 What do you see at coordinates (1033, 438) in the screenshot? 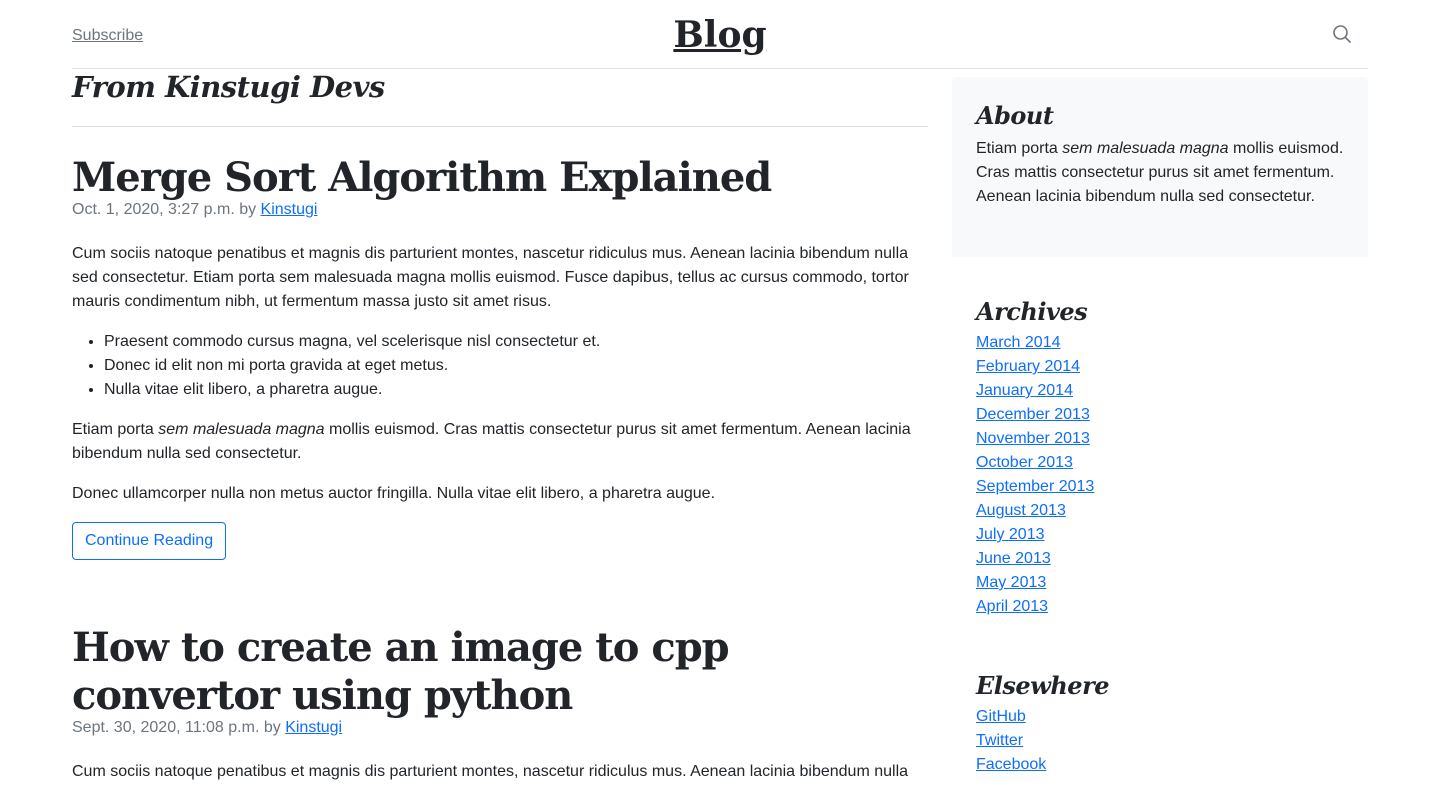
I see `archive-link: November 2013` at bounding box center [1033, 438].